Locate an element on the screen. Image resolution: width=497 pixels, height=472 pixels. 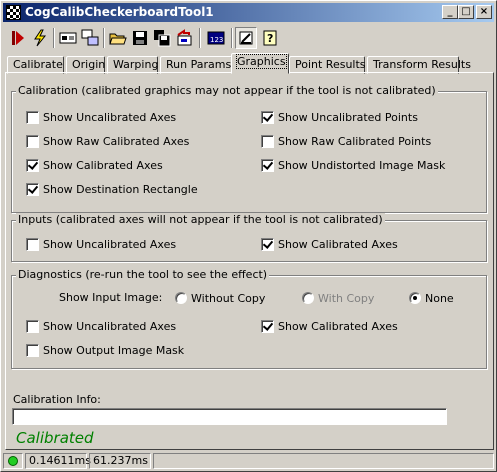
svg-text: 123 is located at coordinates (216, 40).